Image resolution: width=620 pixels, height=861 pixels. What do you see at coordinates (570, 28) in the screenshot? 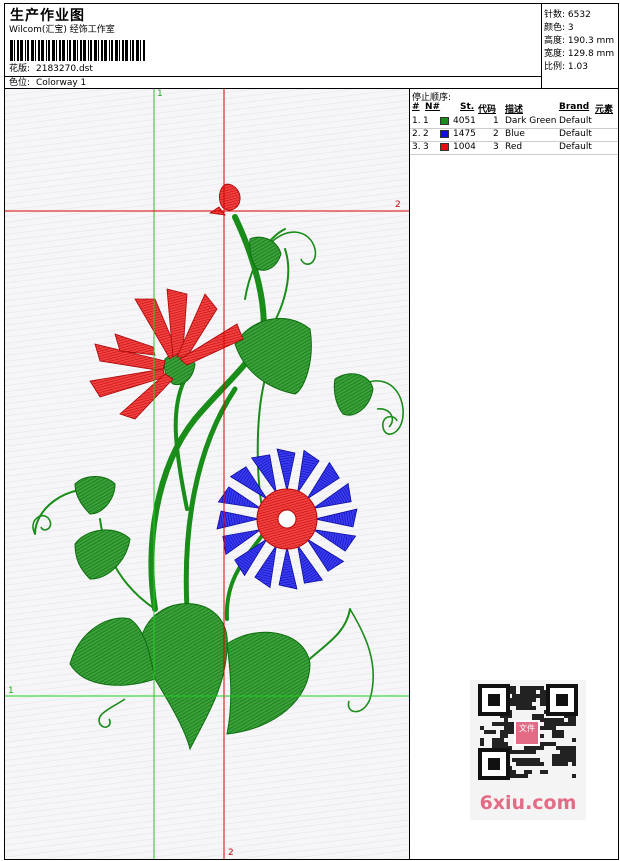
I see `stat-colors-value: 3` at bounding box center [570, 28].